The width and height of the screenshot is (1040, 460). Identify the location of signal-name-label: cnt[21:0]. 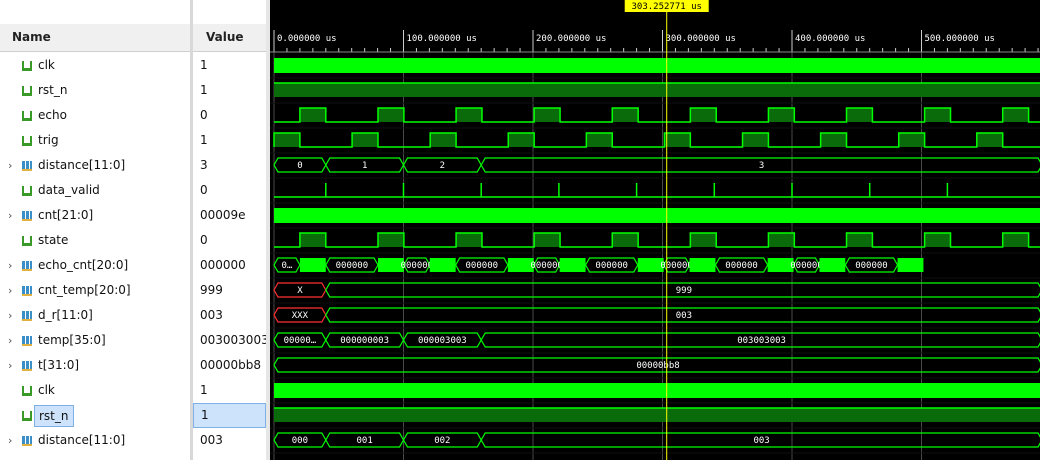
(66, 215).